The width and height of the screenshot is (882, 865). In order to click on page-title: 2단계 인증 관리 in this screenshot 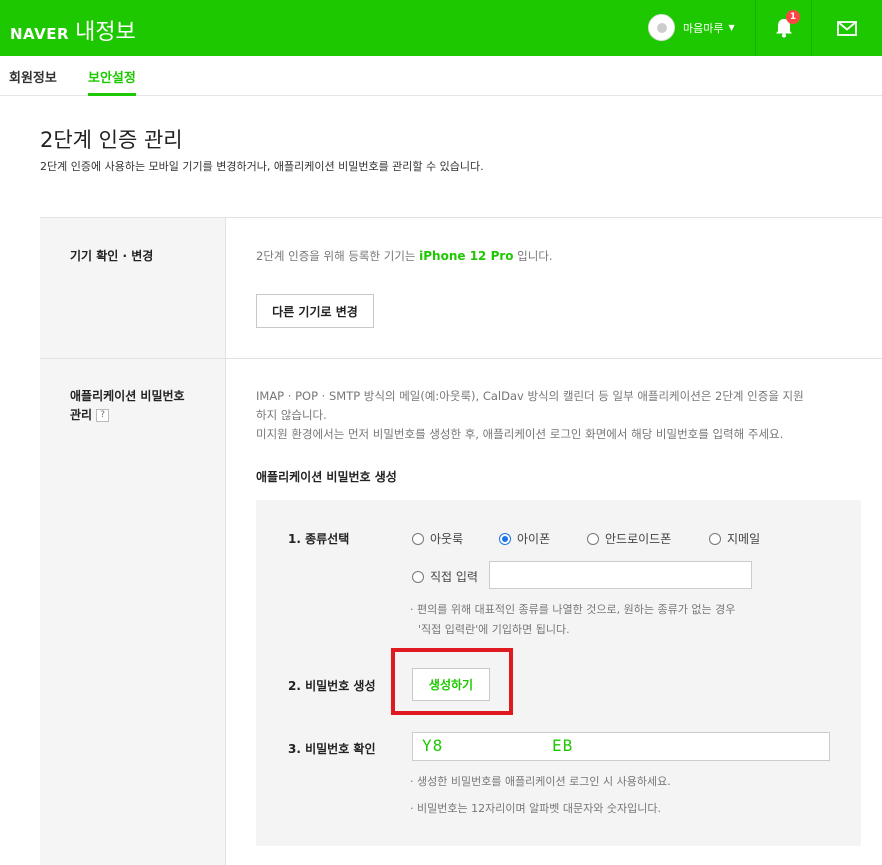, I will do `click(111, 140)`.